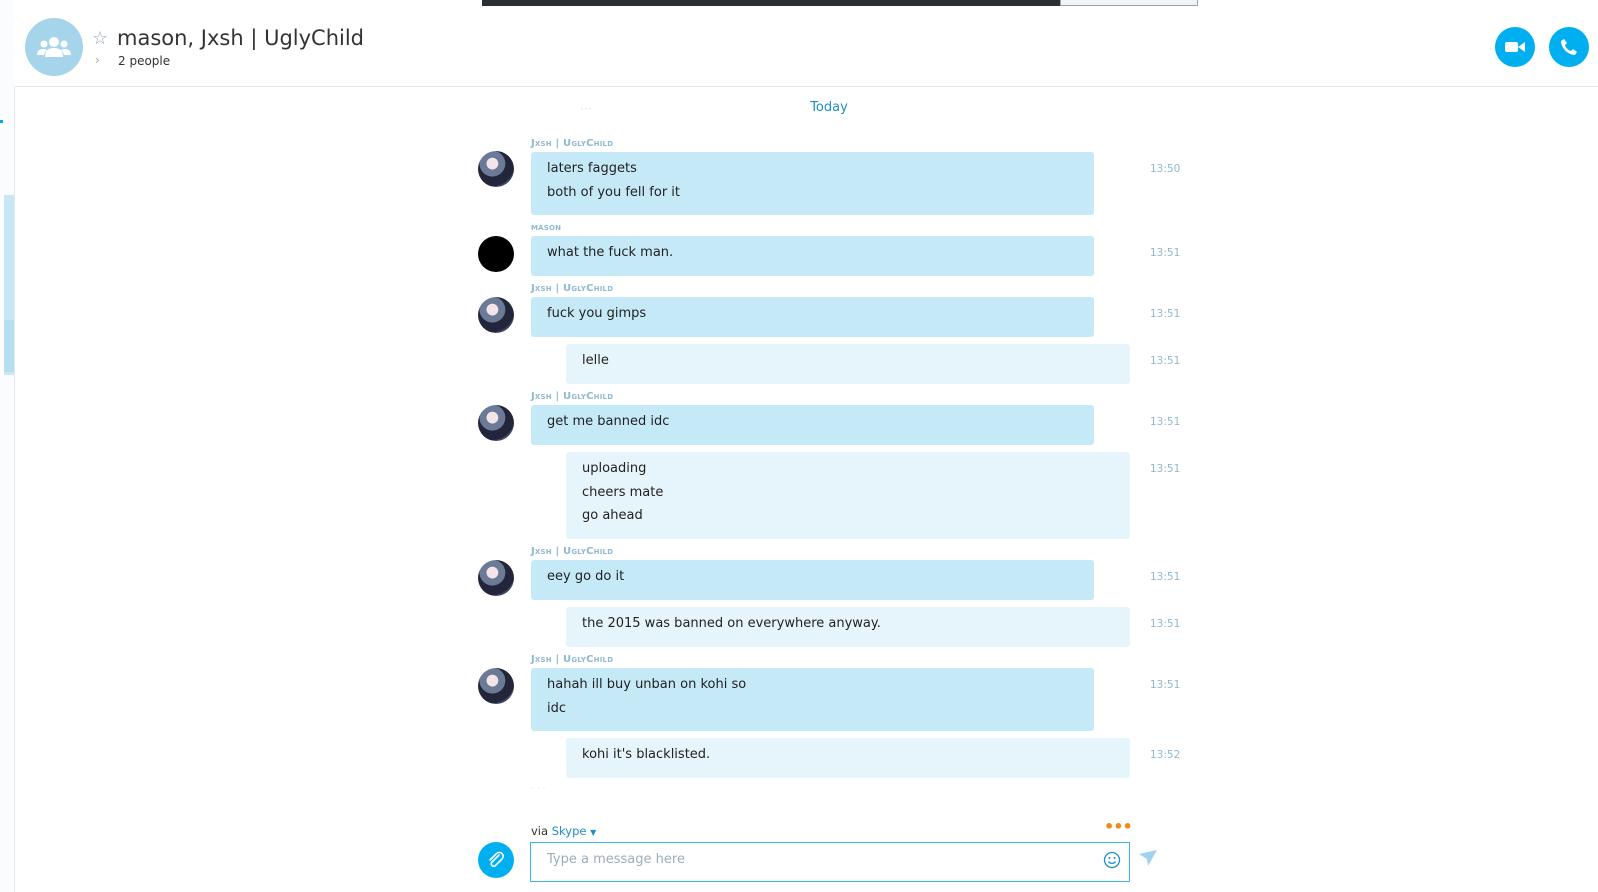 The width and height of the screenshot is (1598, 892). I want to click on message-timestamp: 13:50, so click(1165, 169).